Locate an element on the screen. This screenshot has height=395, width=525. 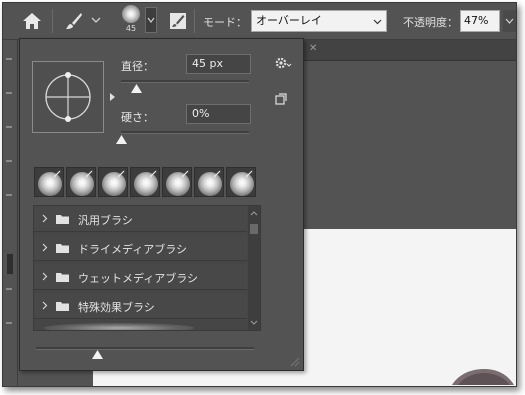
brush-panel-icon is located at coordinates (178, 21).